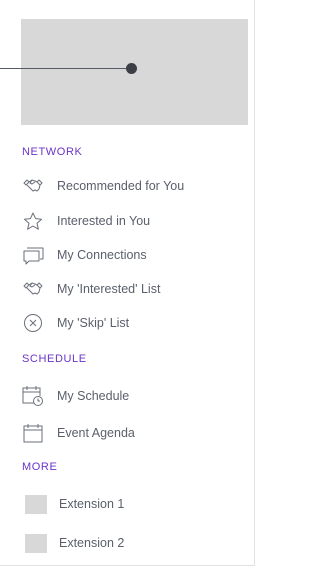 This screenshot has width=320, height=566. I want to click on nav-item-my-interested-list: My 'Interested' List, so click(132, 289).